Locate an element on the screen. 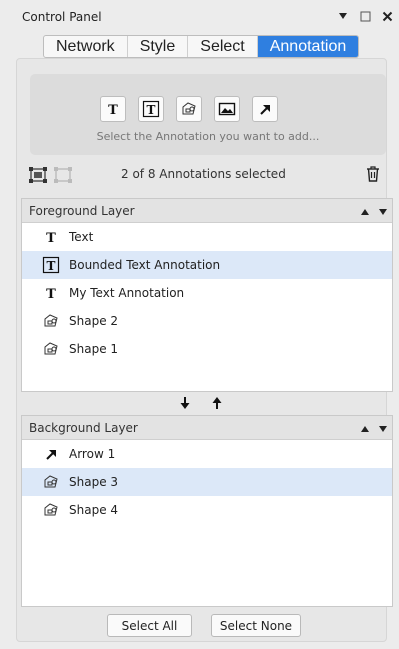 This screenshot has width=399, height=649. arrow-icon is located at coordinates (51, 454).